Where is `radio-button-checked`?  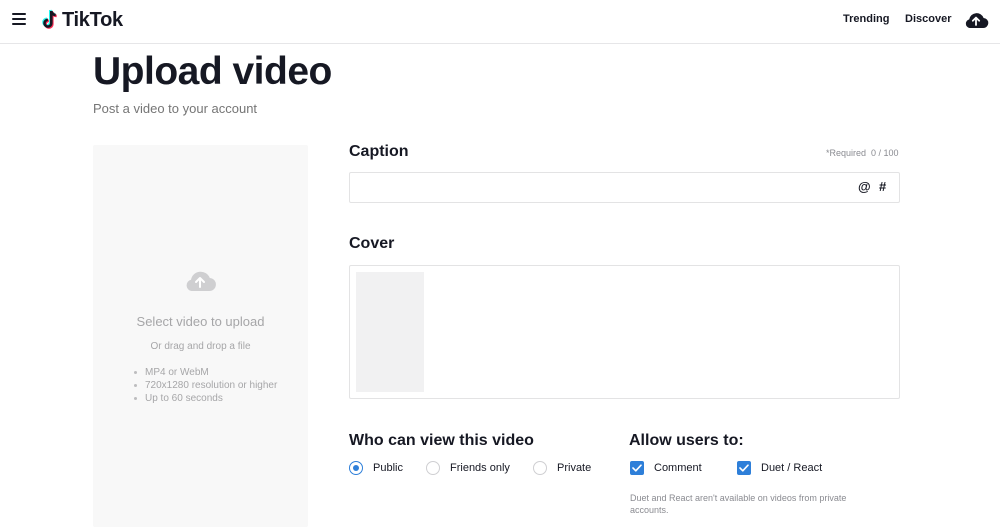 radio-button-checked is located at coordinates (356, 468).